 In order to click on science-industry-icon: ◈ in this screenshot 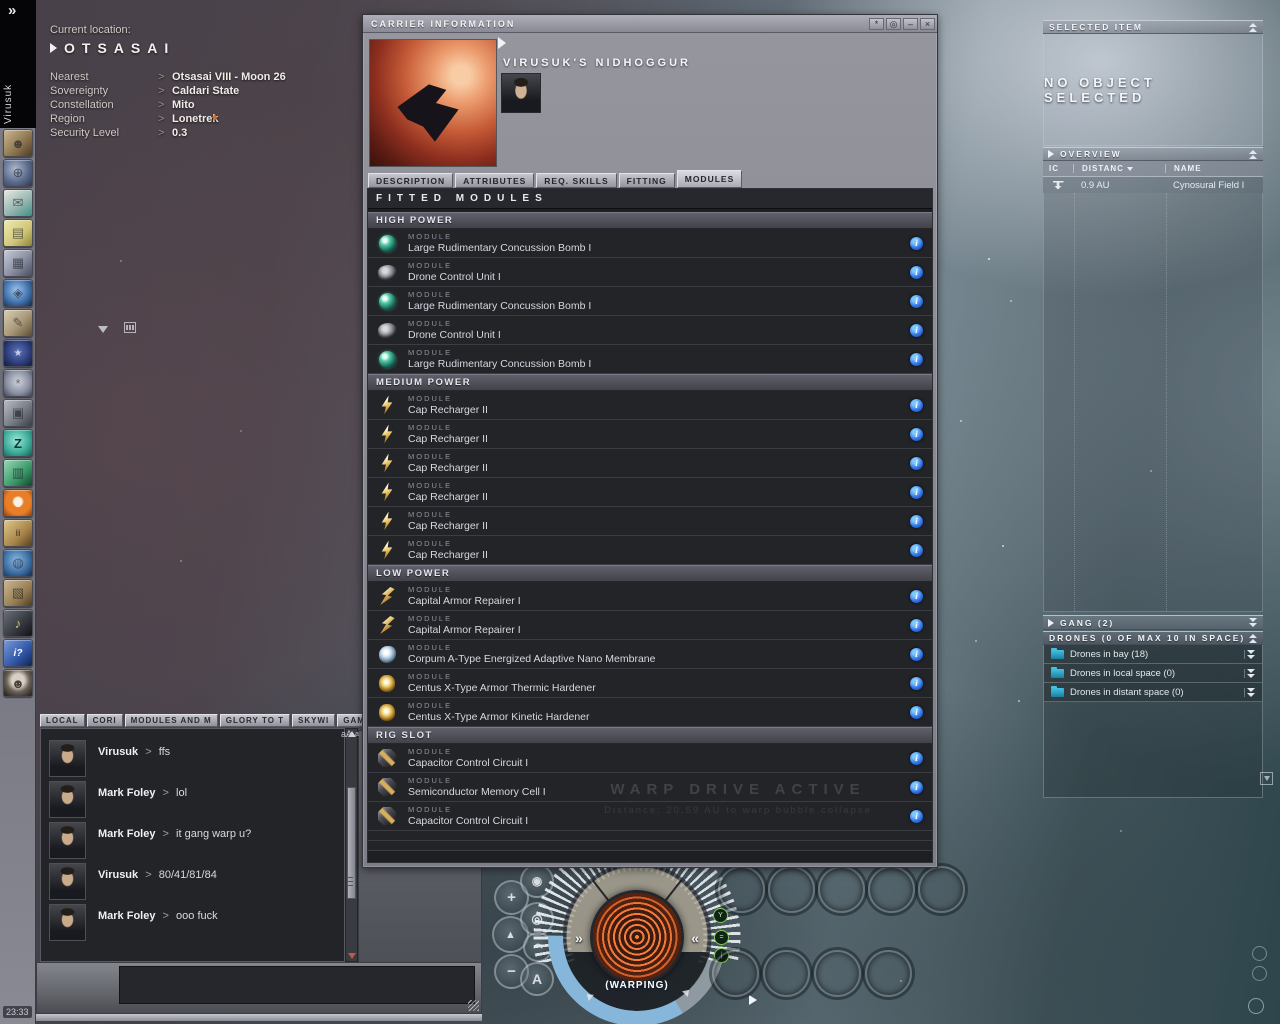, I will do `click(18, 293)`.